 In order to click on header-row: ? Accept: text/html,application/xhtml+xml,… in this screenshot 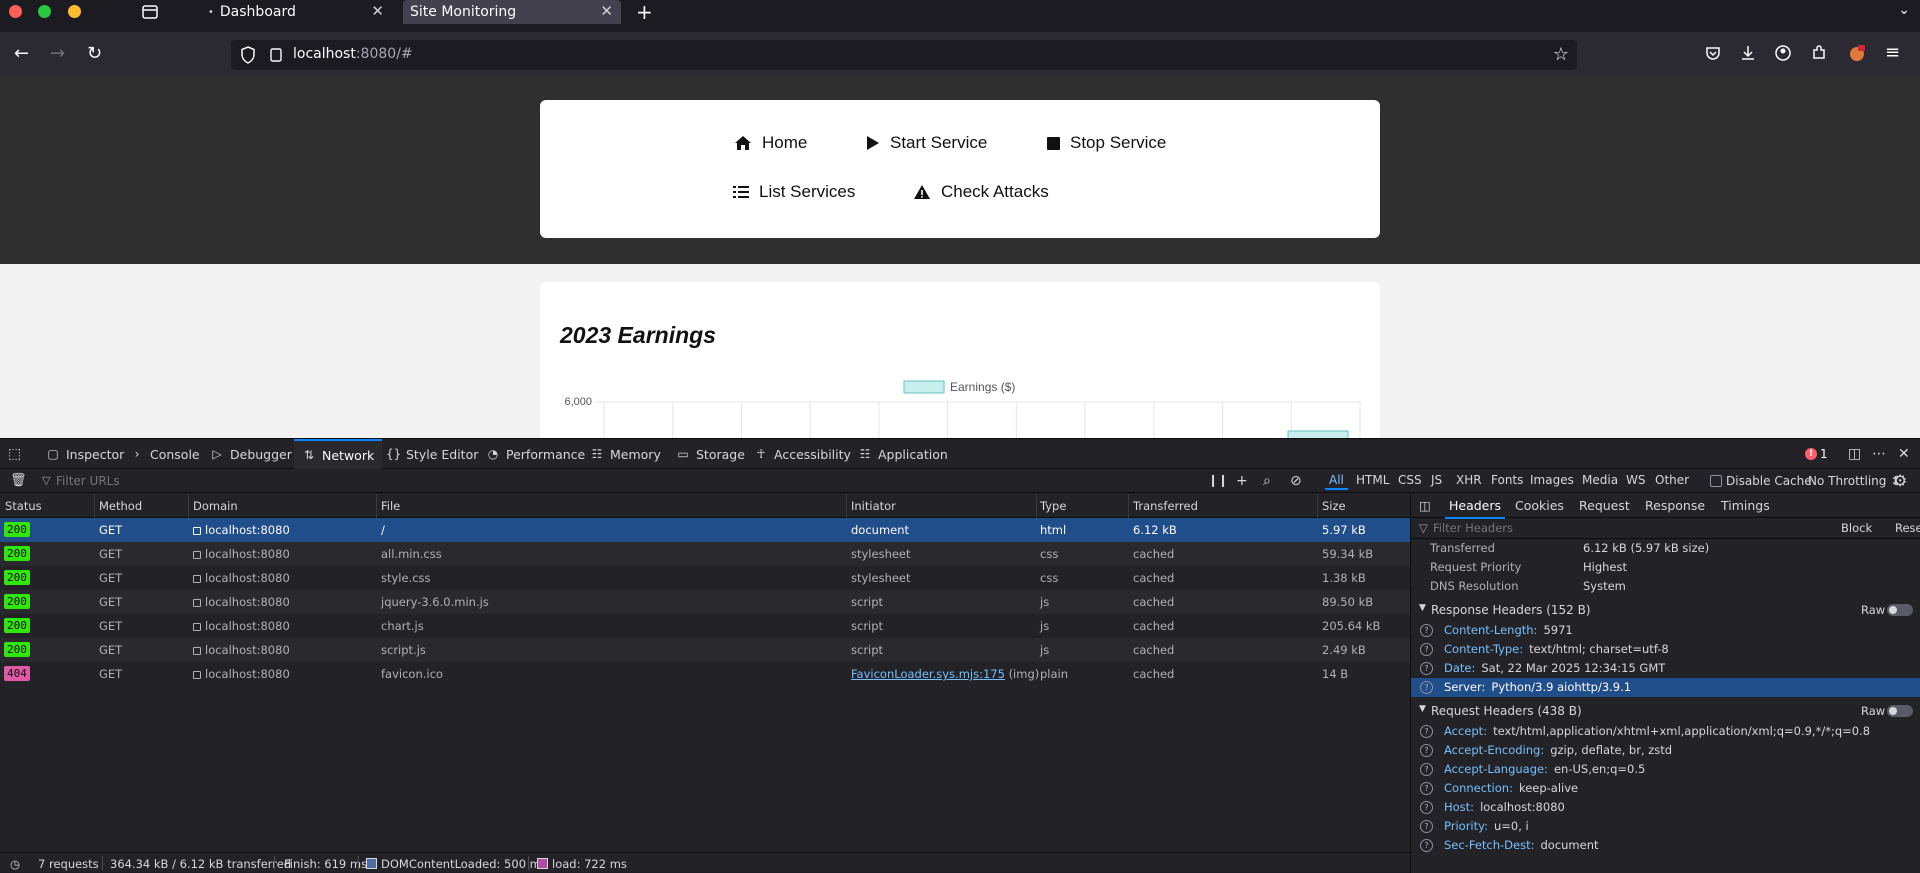, I will do `click(1665, 731)`.